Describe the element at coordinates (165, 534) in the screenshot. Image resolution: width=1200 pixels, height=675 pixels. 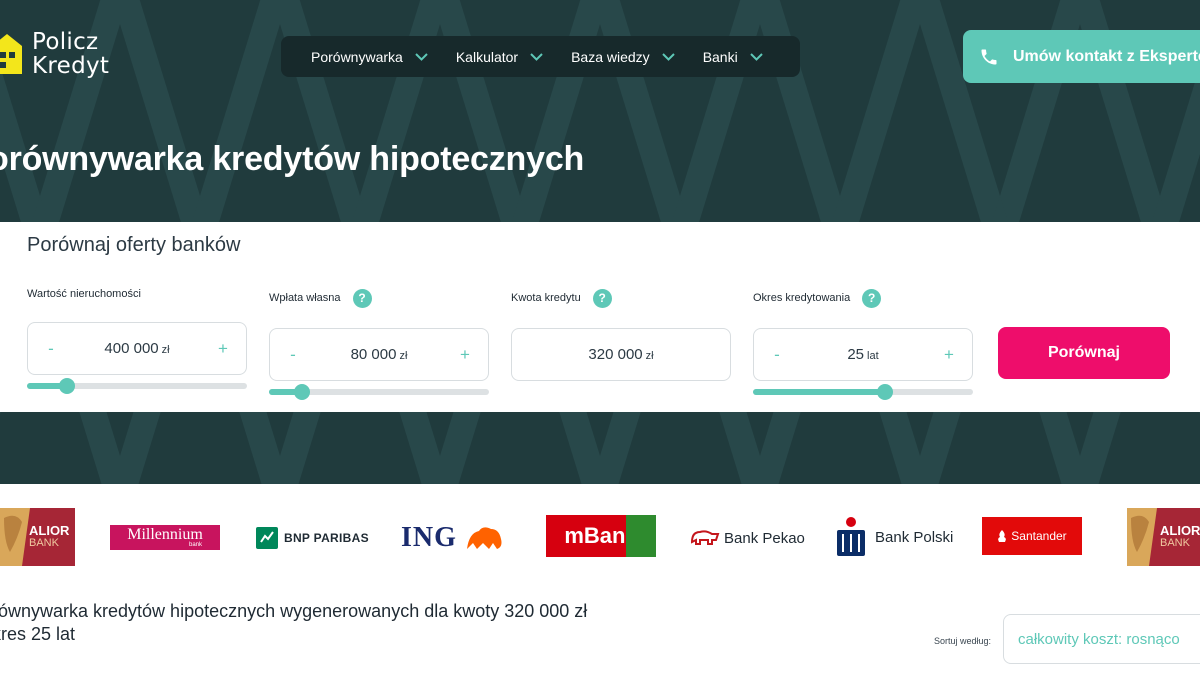
I see `millennium-name: Millennium` at that location.